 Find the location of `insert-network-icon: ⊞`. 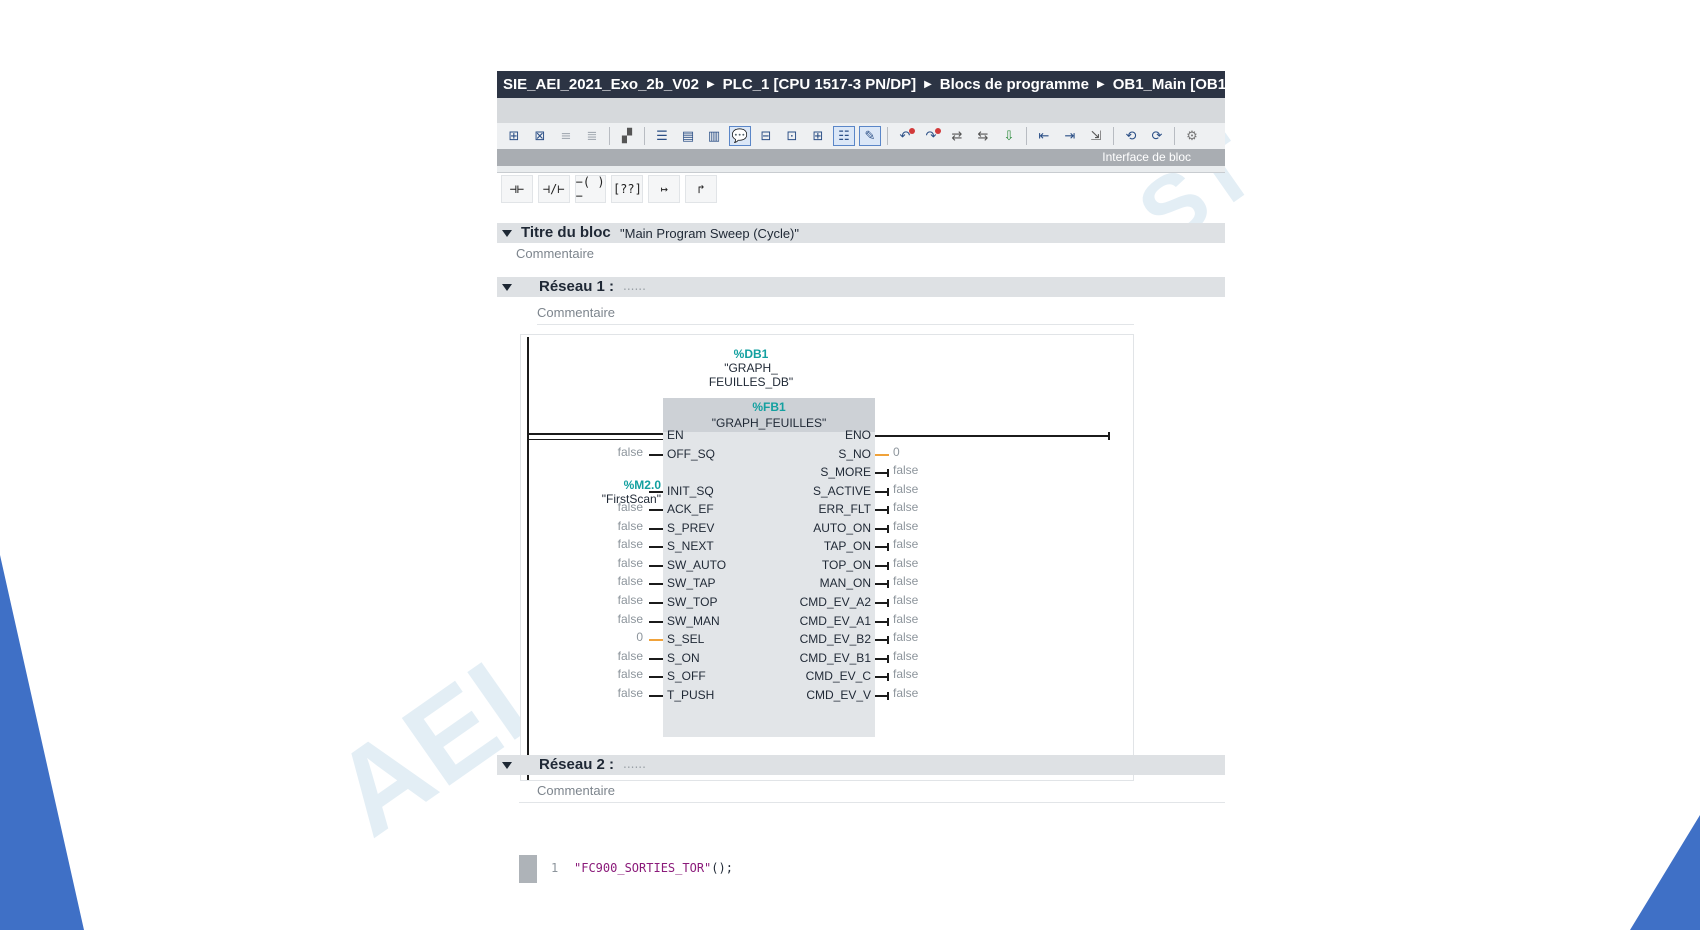

insert-network-icon: ⊞ is located at coordinates (514, 136).